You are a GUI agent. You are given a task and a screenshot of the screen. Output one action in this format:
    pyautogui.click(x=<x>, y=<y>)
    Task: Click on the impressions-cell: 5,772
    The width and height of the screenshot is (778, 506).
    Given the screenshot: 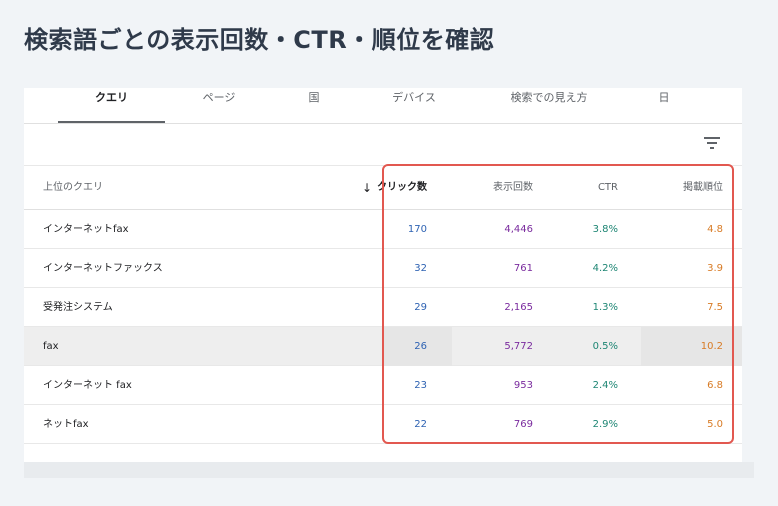 What is the action you would take?
    pyautogui.click(x=518, y=346)
    